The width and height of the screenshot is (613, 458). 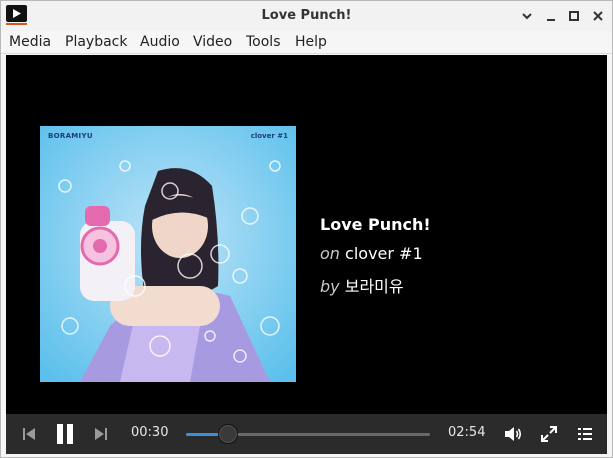 I want to click on skip-previous-icon, so click(x=29, y=434).